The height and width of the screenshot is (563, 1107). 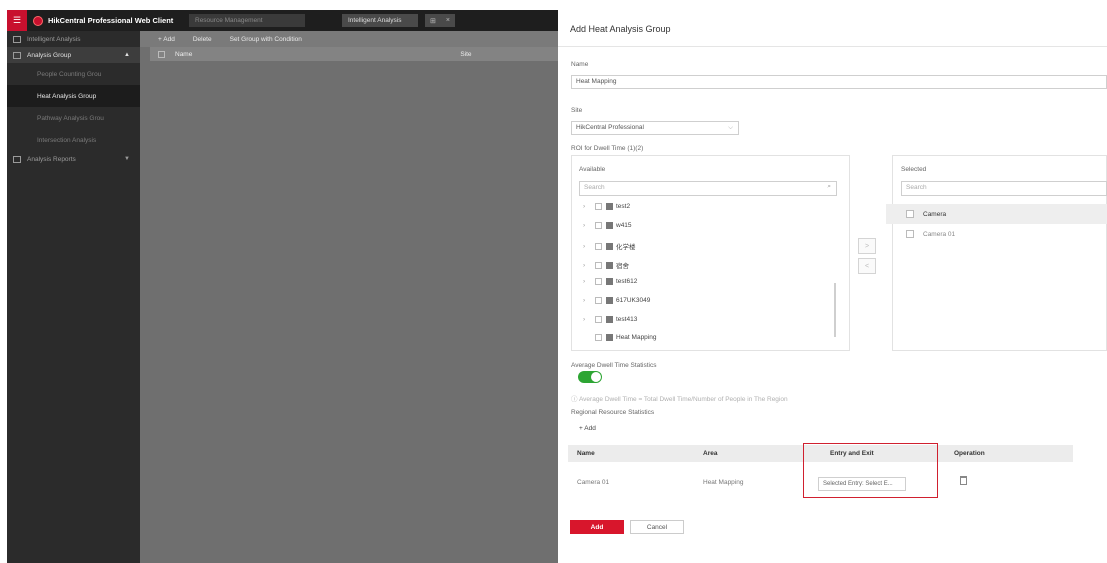 I want to click on selected-item: Camera 01, so click(x=996, y=234).